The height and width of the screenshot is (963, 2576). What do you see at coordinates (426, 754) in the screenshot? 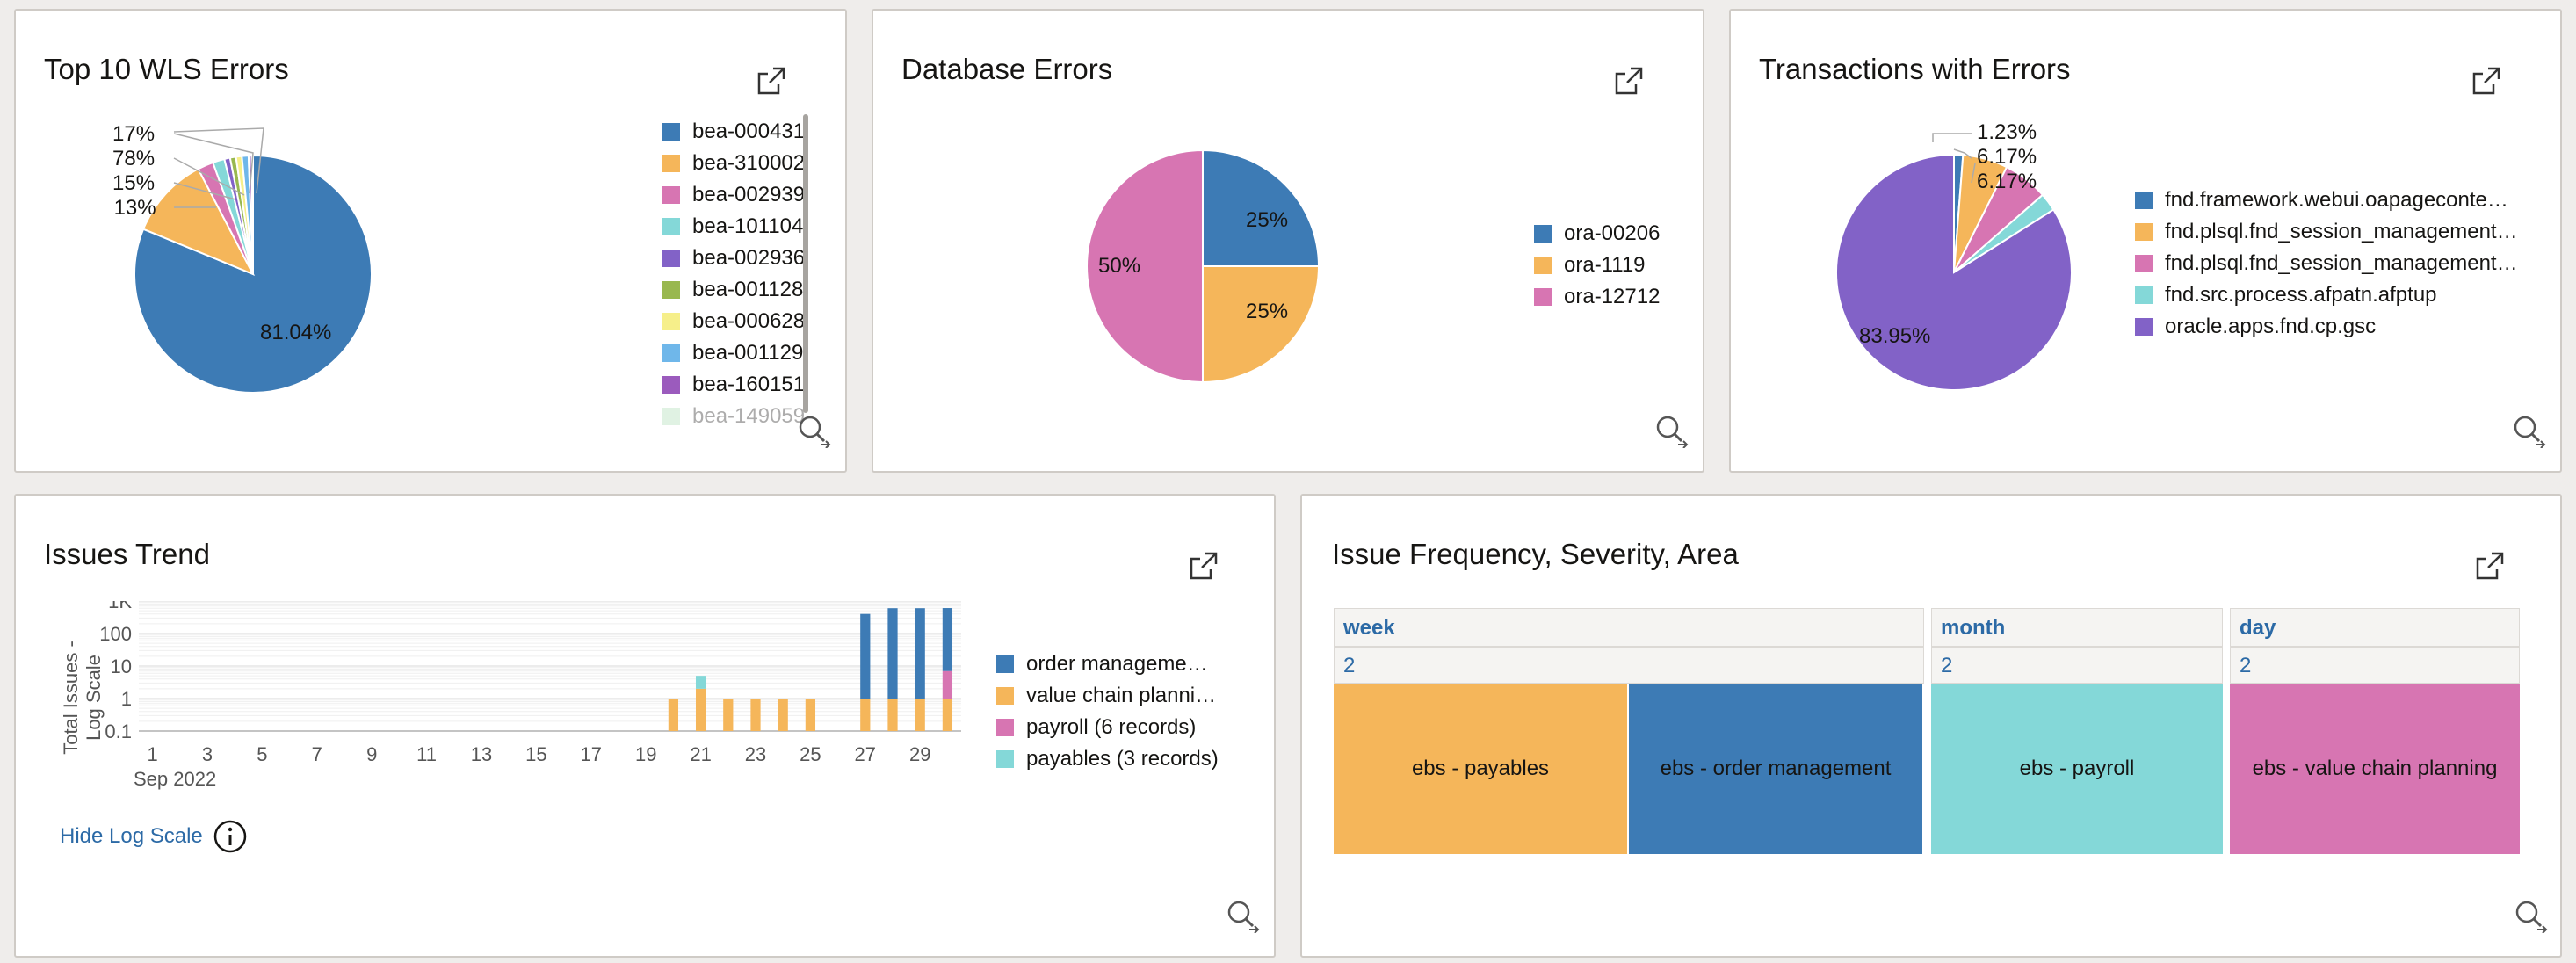
I see `x-tick-label: 11` at bounding box center [426, 754].